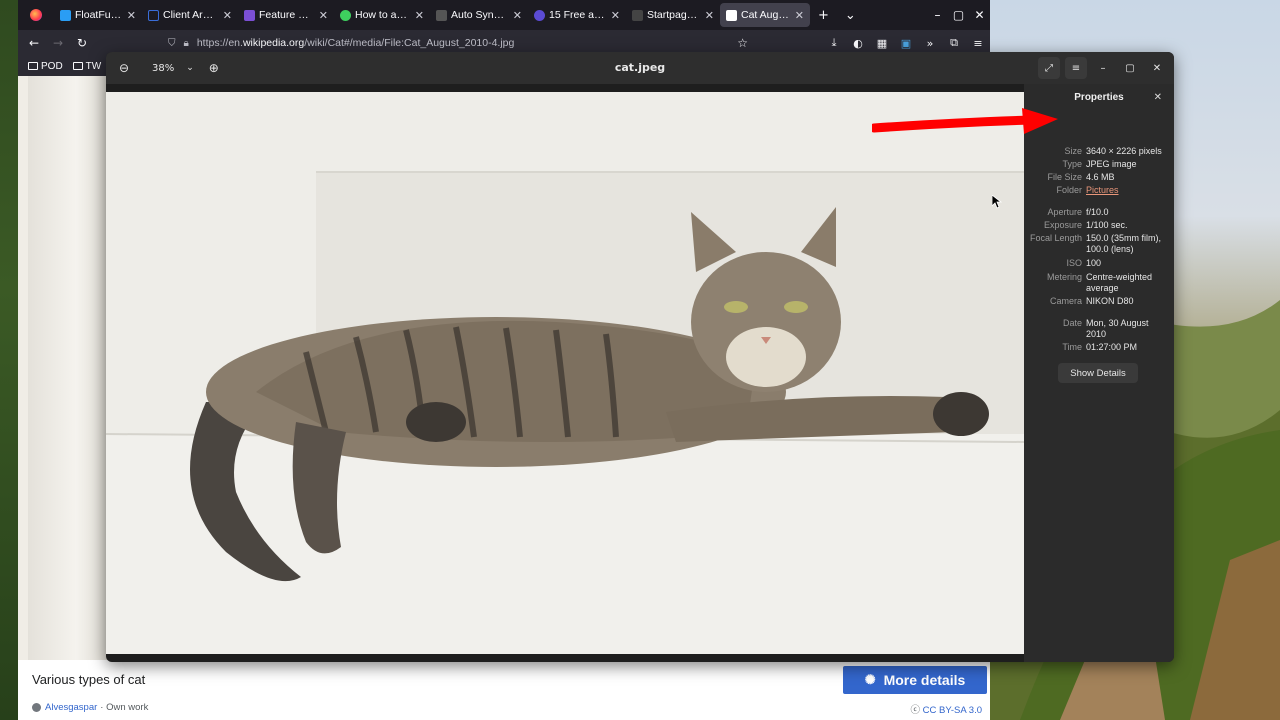 The image size is (1280, 720). Describe the element at coordinates (1100, 177) in the screenshot. I see `prop-value: 4.6 MB` at that location.